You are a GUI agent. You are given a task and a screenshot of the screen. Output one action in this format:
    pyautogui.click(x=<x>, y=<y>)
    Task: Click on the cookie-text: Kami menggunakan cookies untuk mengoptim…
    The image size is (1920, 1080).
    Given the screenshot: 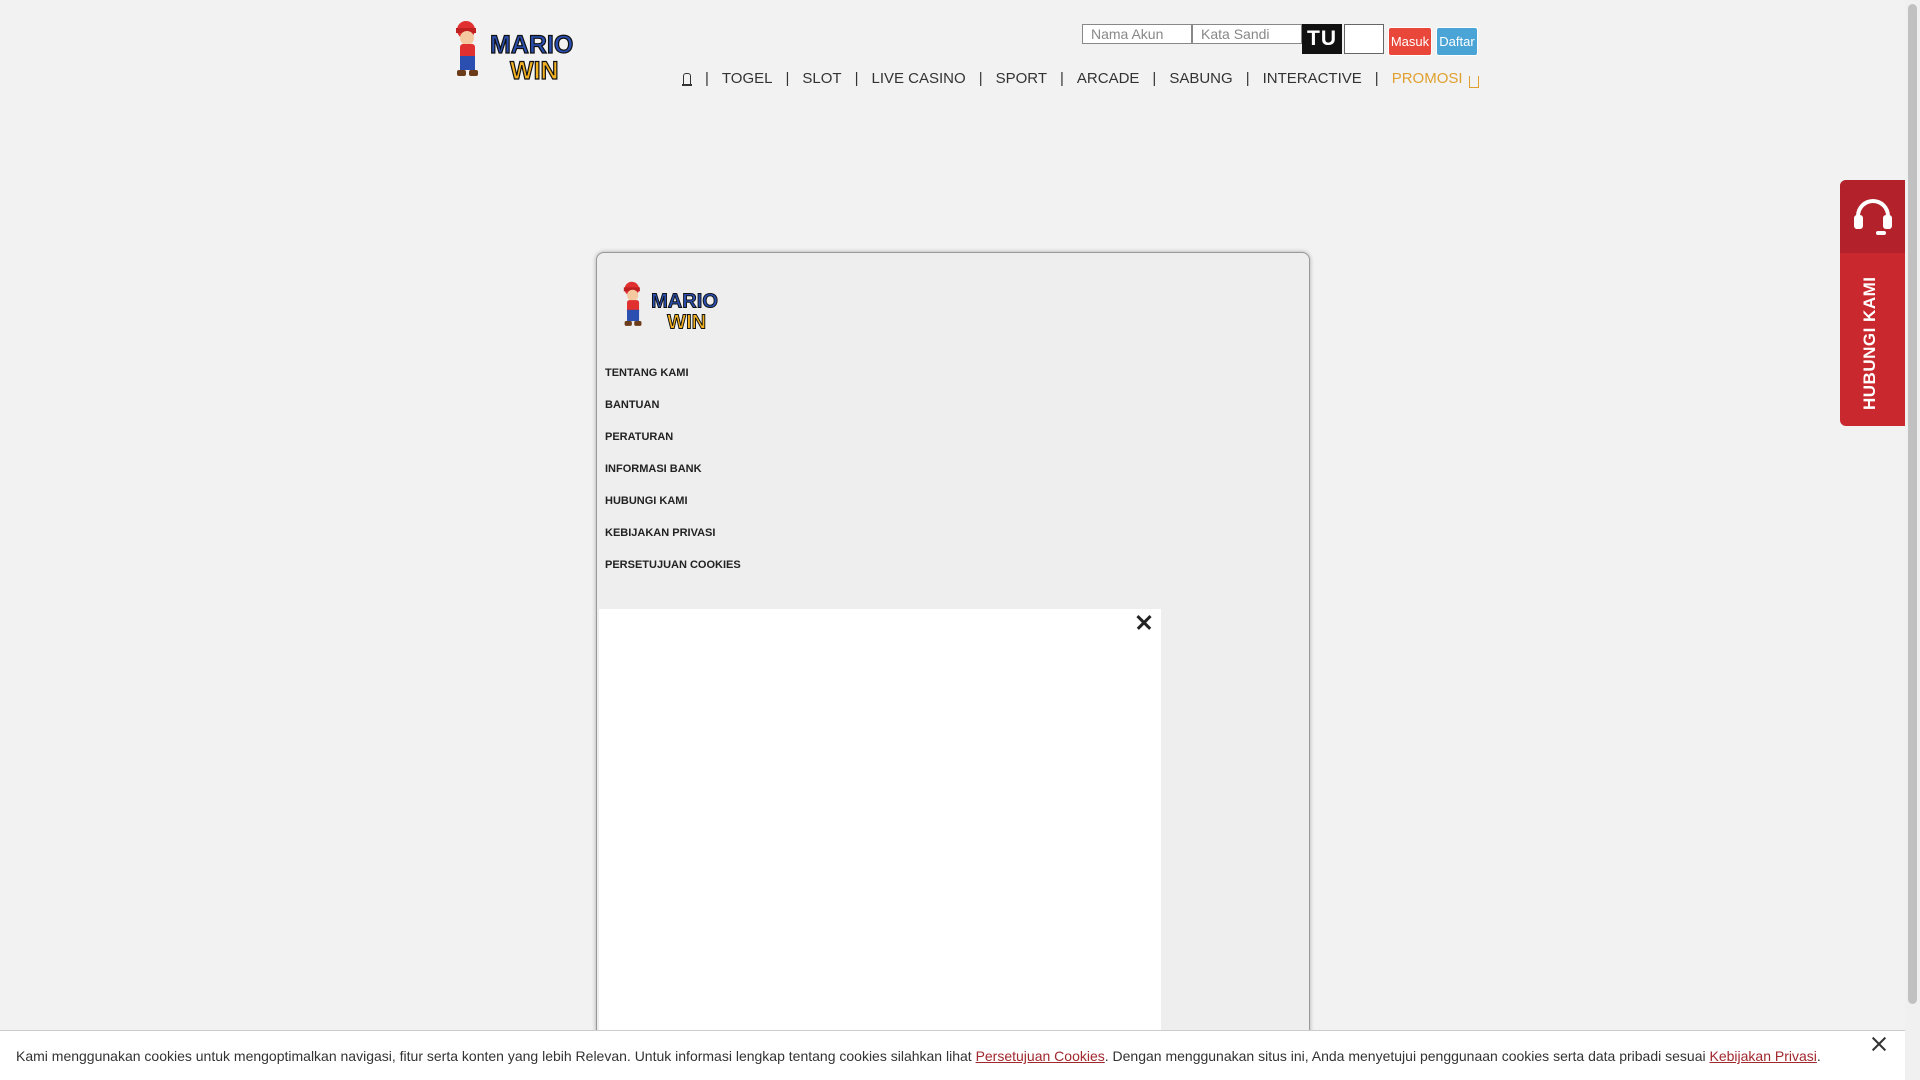 What is the action you would take?
    pyautogui.click(x=496, y=1056)
    